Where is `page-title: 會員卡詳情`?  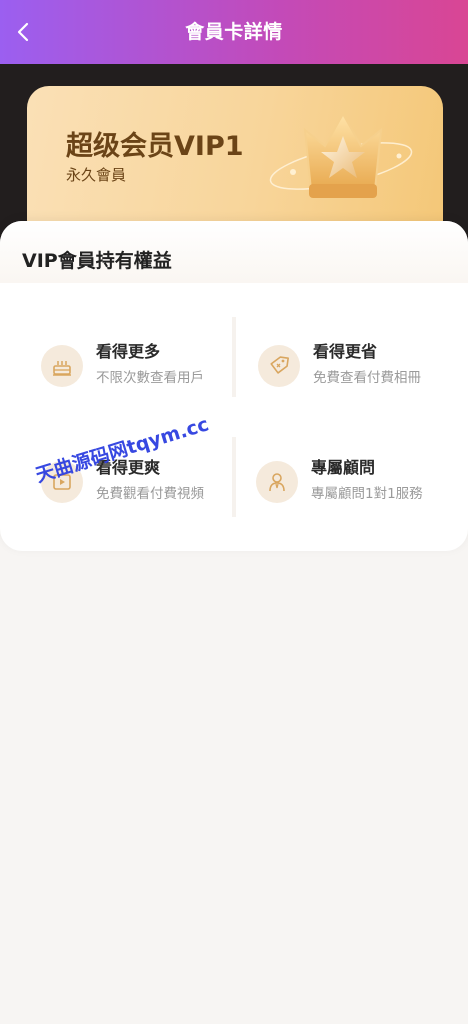 page-title: 會員卡詳情 is located at coordinates (234, 31).